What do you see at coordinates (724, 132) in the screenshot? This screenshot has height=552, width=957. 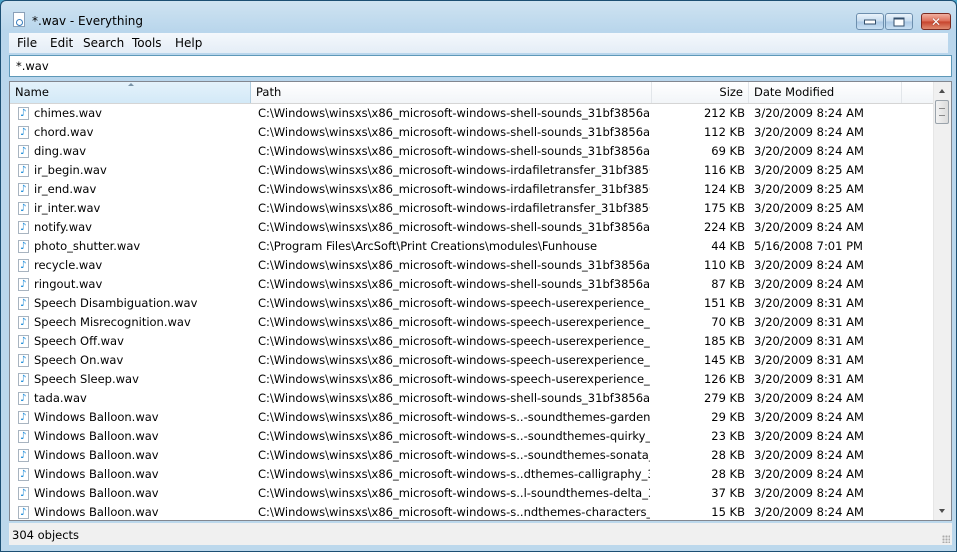 I see `file-size: 112 KB` at bounding box center [724, 132].